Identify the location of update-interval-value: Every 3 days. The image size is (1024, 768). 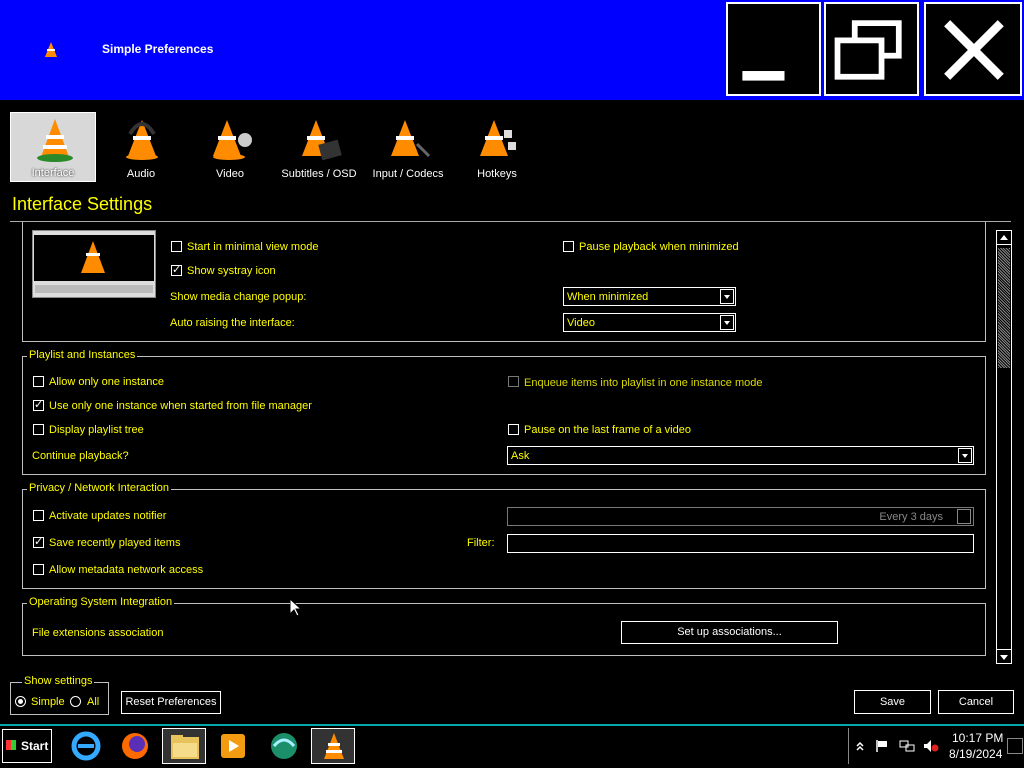
(911, 517).